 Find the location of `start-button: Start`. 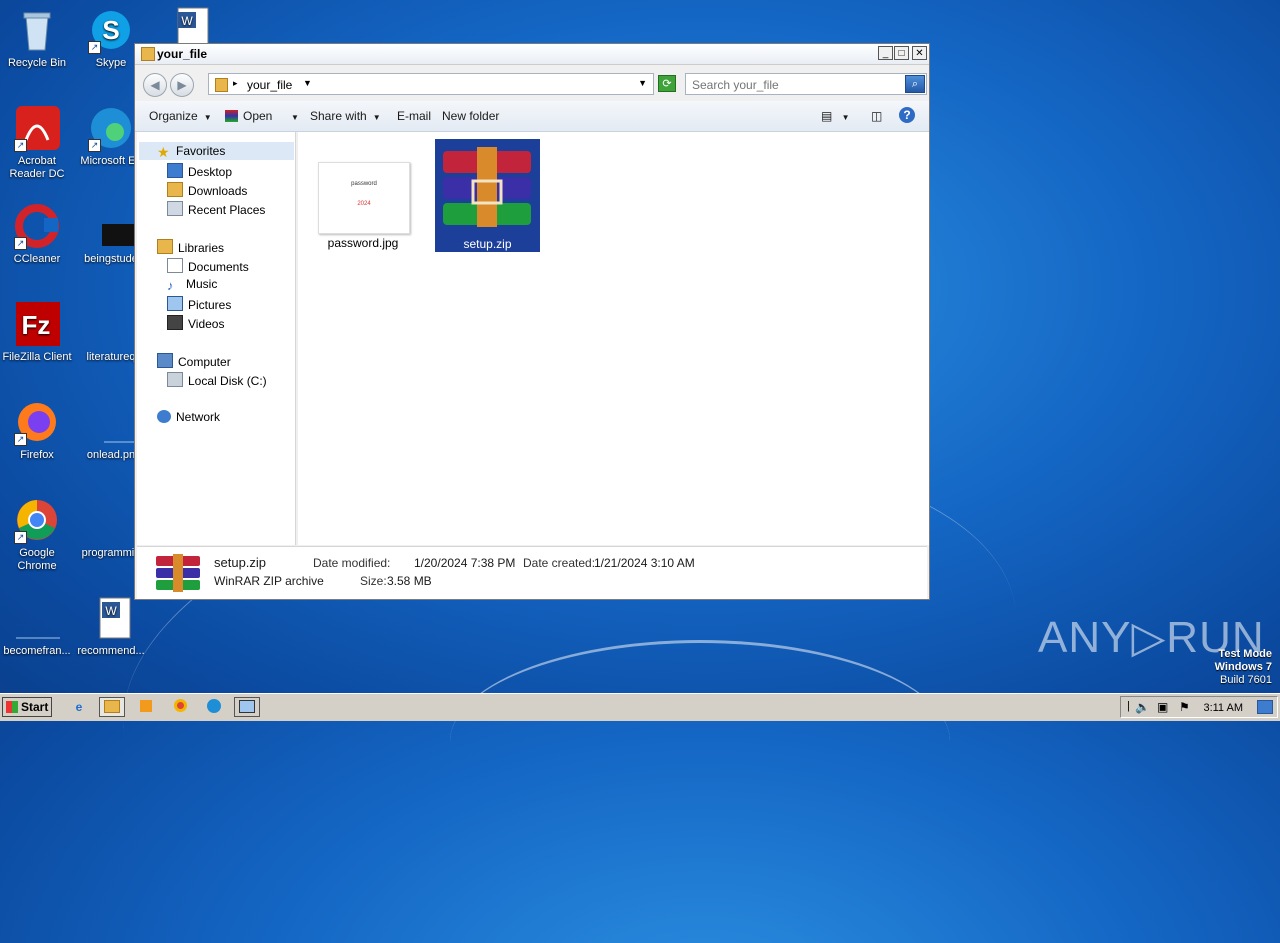

start-button: Start is located at coordinates (27, 707).